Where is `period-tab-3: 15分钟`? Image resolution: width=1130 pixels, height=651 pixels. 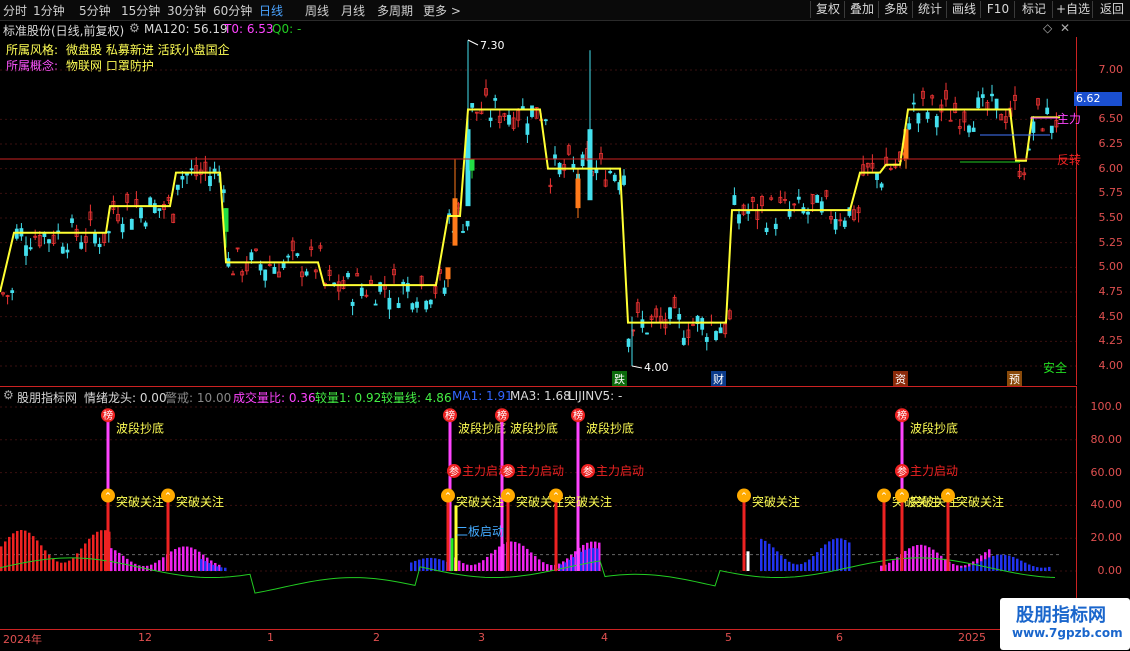 period-tab-3: 15分钟 is located at coordinates (140, 10).